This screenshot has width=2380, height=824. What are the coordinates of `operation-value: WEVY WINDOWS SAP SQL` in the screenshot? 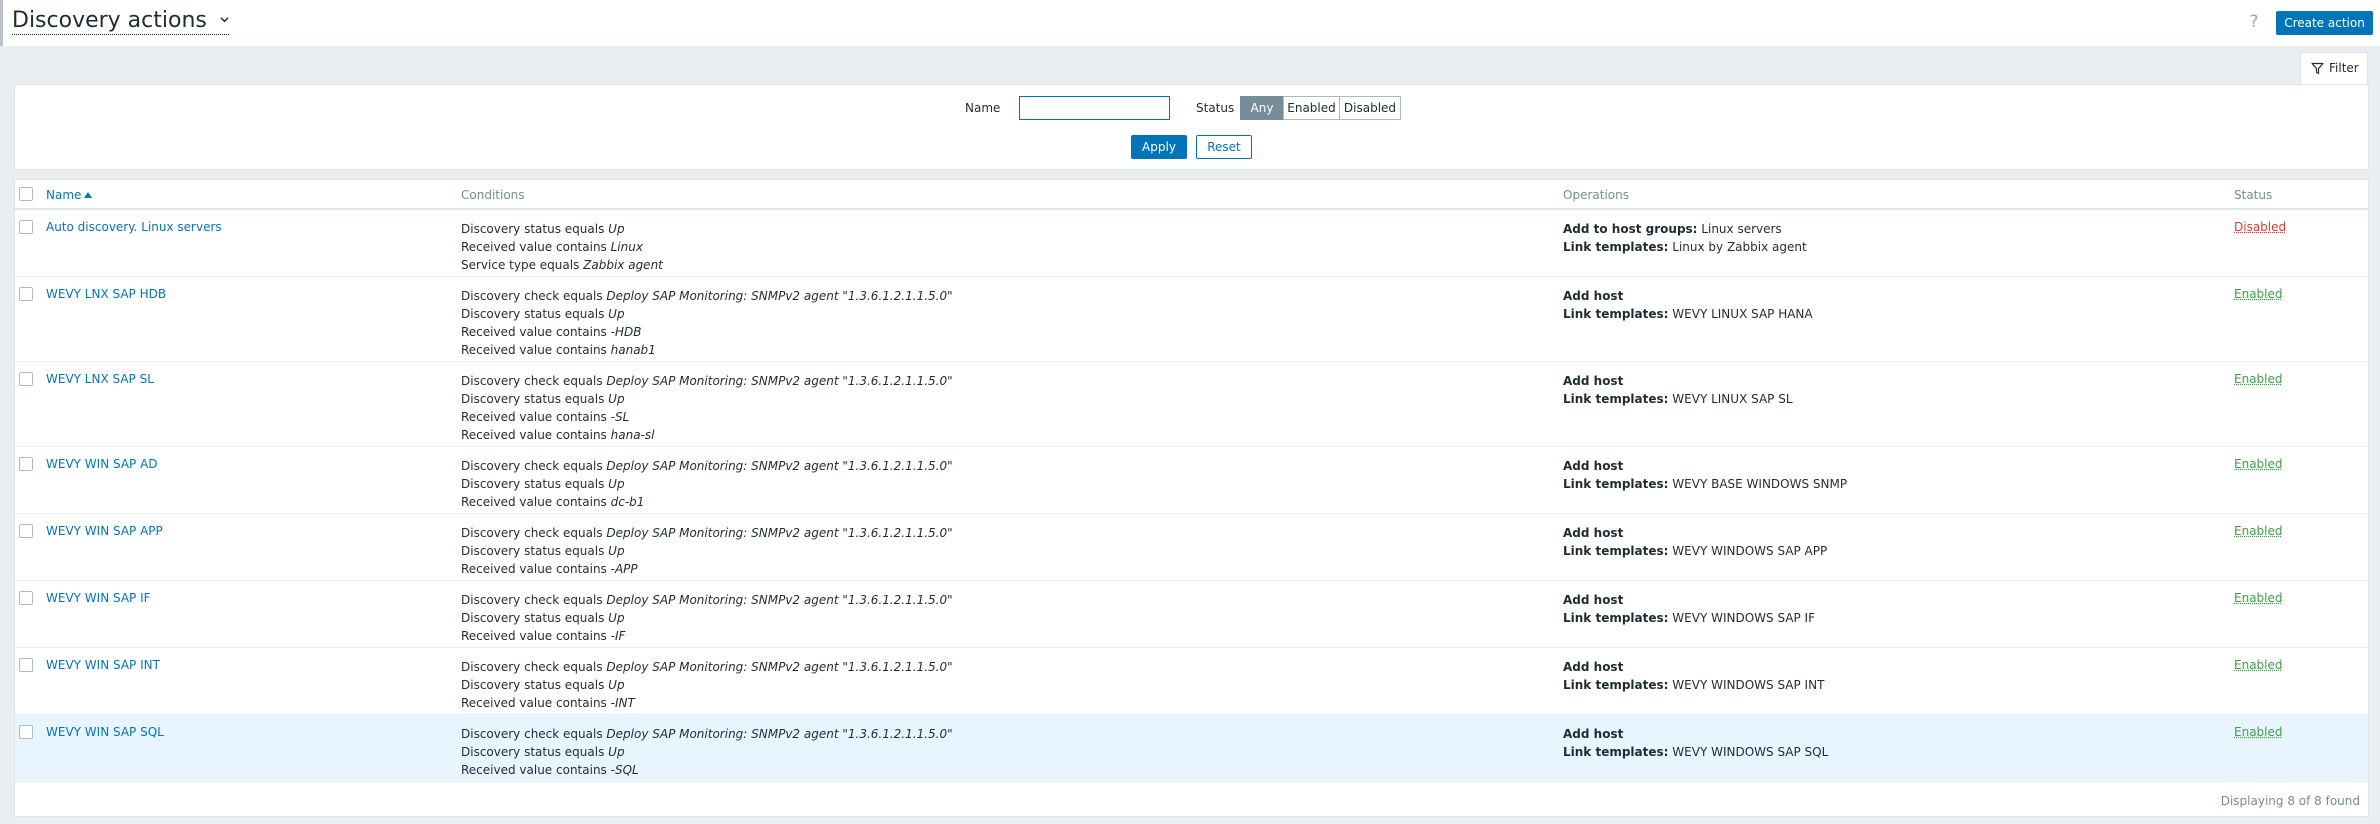 It's located at (1748, 752).